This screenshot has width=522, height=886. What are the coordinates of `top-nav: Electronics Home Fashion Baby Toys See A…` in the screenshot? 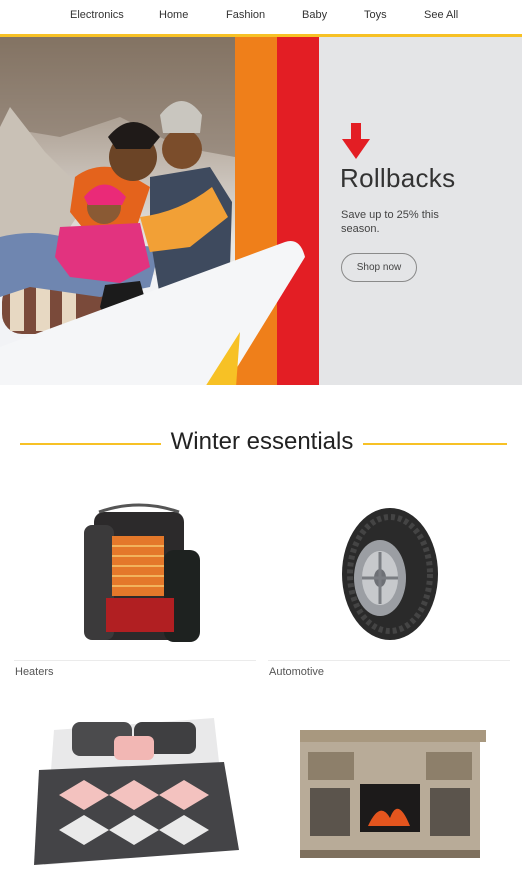 It's located at (261, 17).